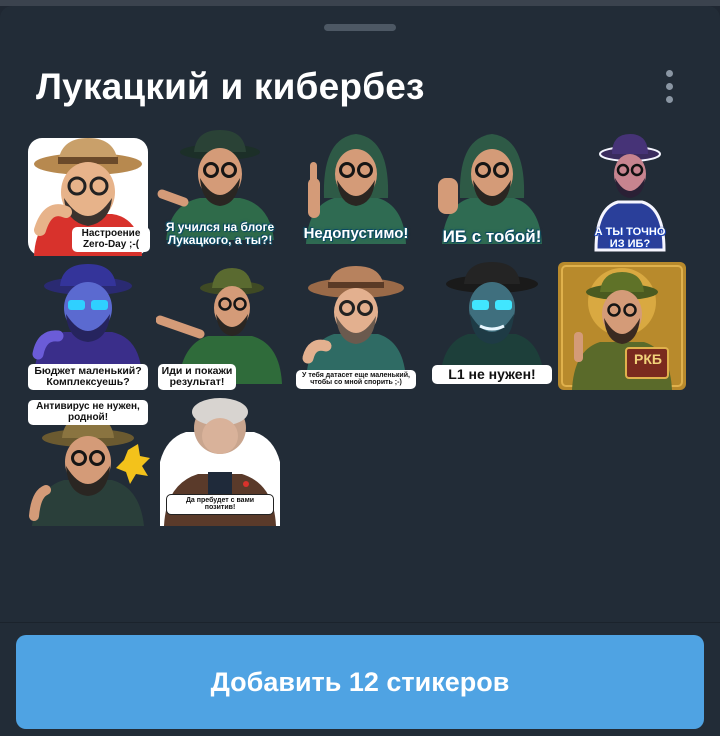 The height and width of the screenshot is (736, 720). I want to click on sticker-item: ИБ с тобой!, so click(492, 192).